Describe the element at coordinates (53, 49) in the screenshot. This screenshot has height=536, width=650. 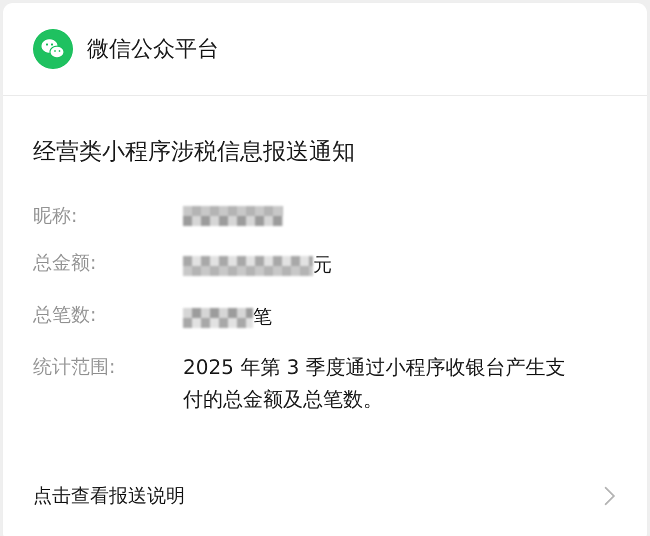
I see `chat-bubbles-icon` at that location.